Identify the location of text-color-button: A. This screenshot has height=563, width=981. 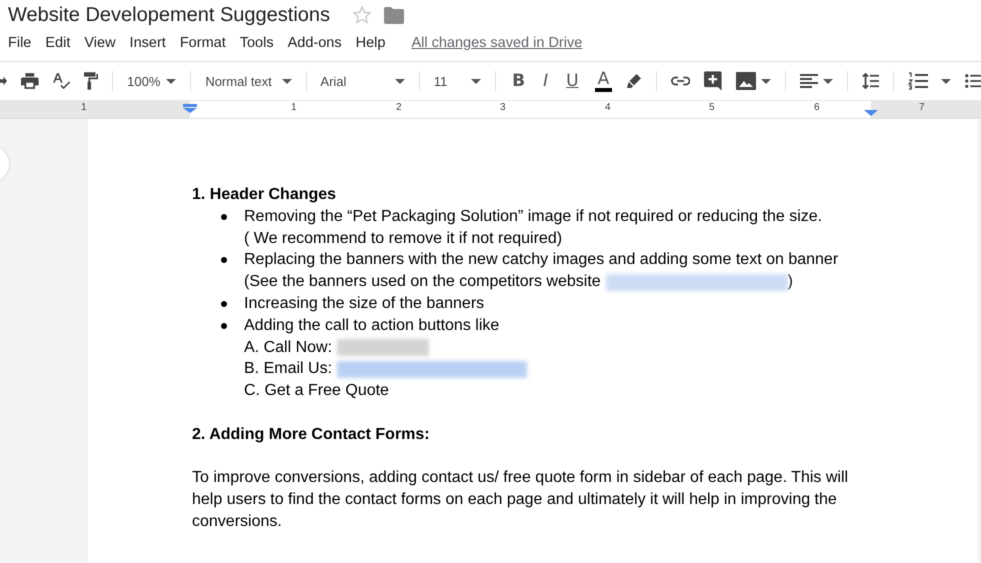
(603, 81).